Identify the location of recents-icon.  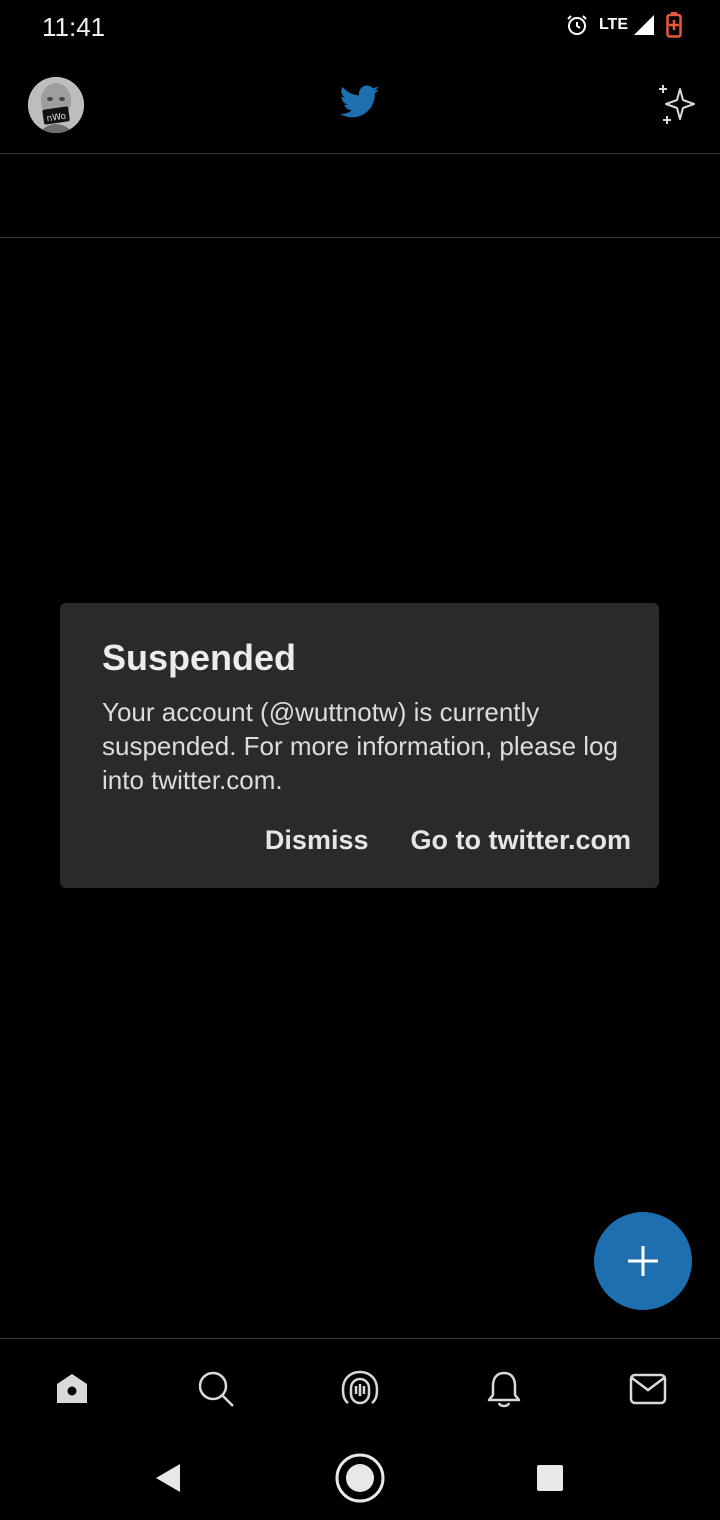
(550, 1478).